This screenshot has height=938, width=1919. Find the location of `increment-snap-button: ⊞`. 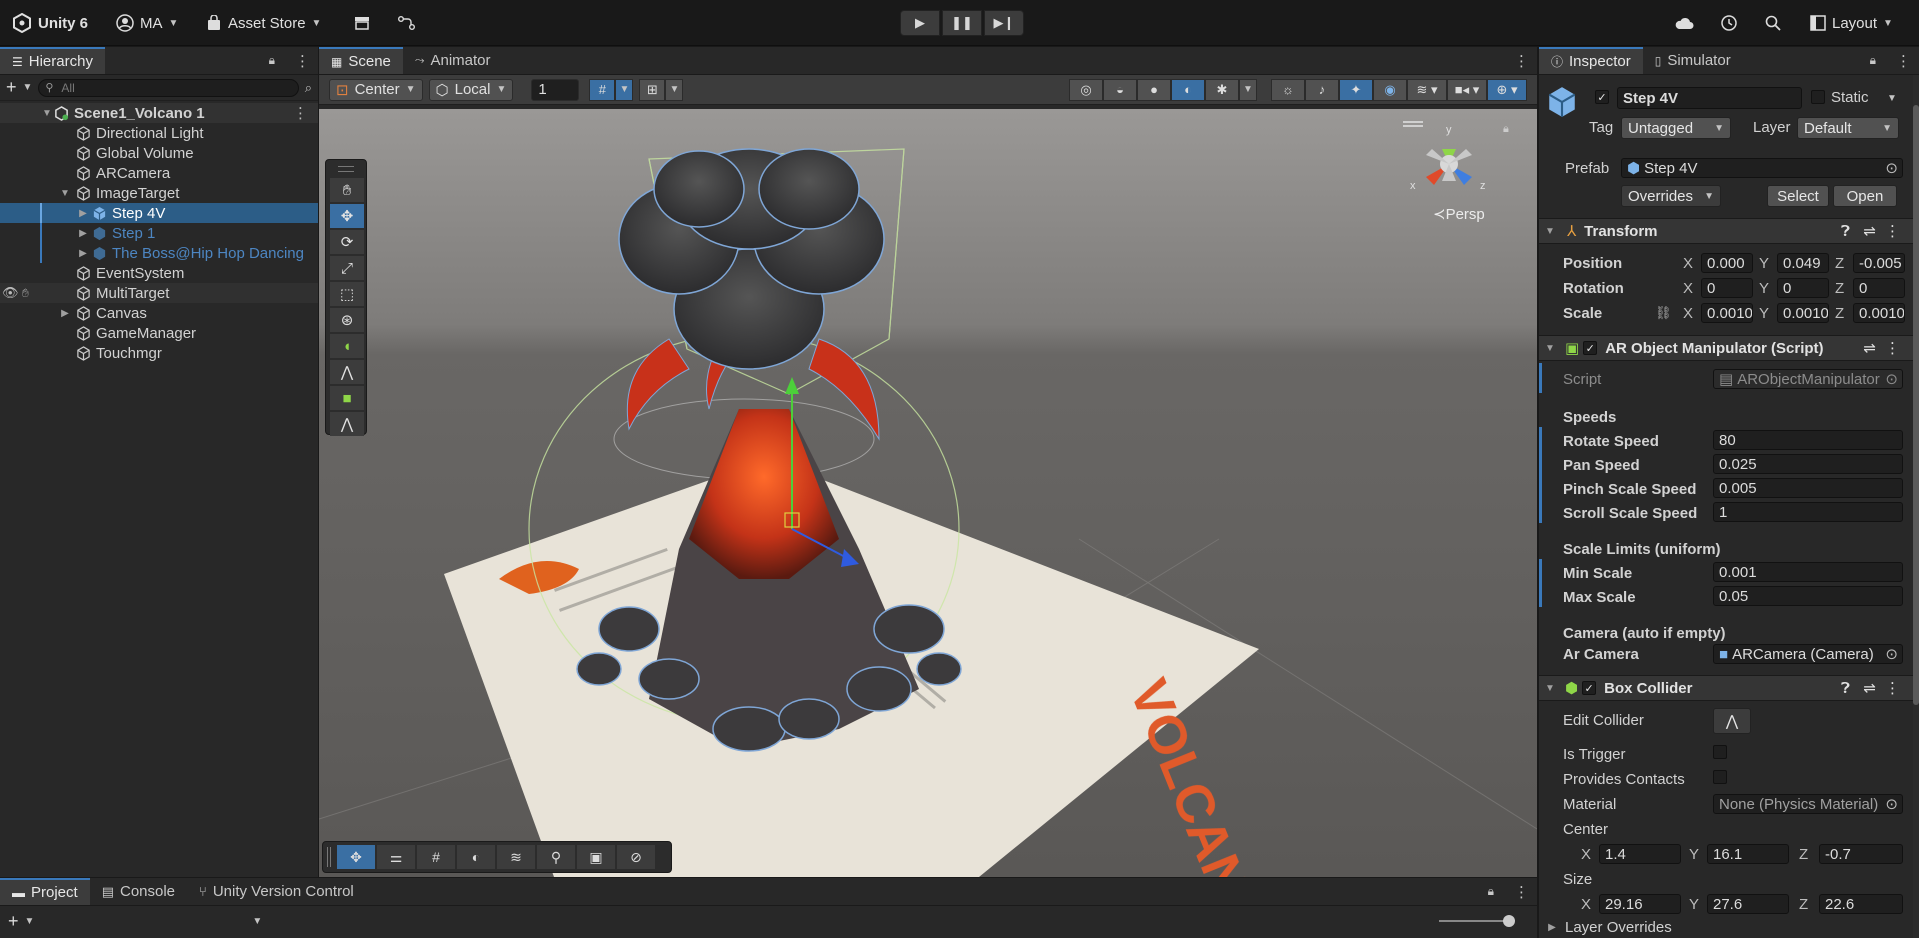

increment-snap-button: ⊞ is located at coordinates (652, 89).